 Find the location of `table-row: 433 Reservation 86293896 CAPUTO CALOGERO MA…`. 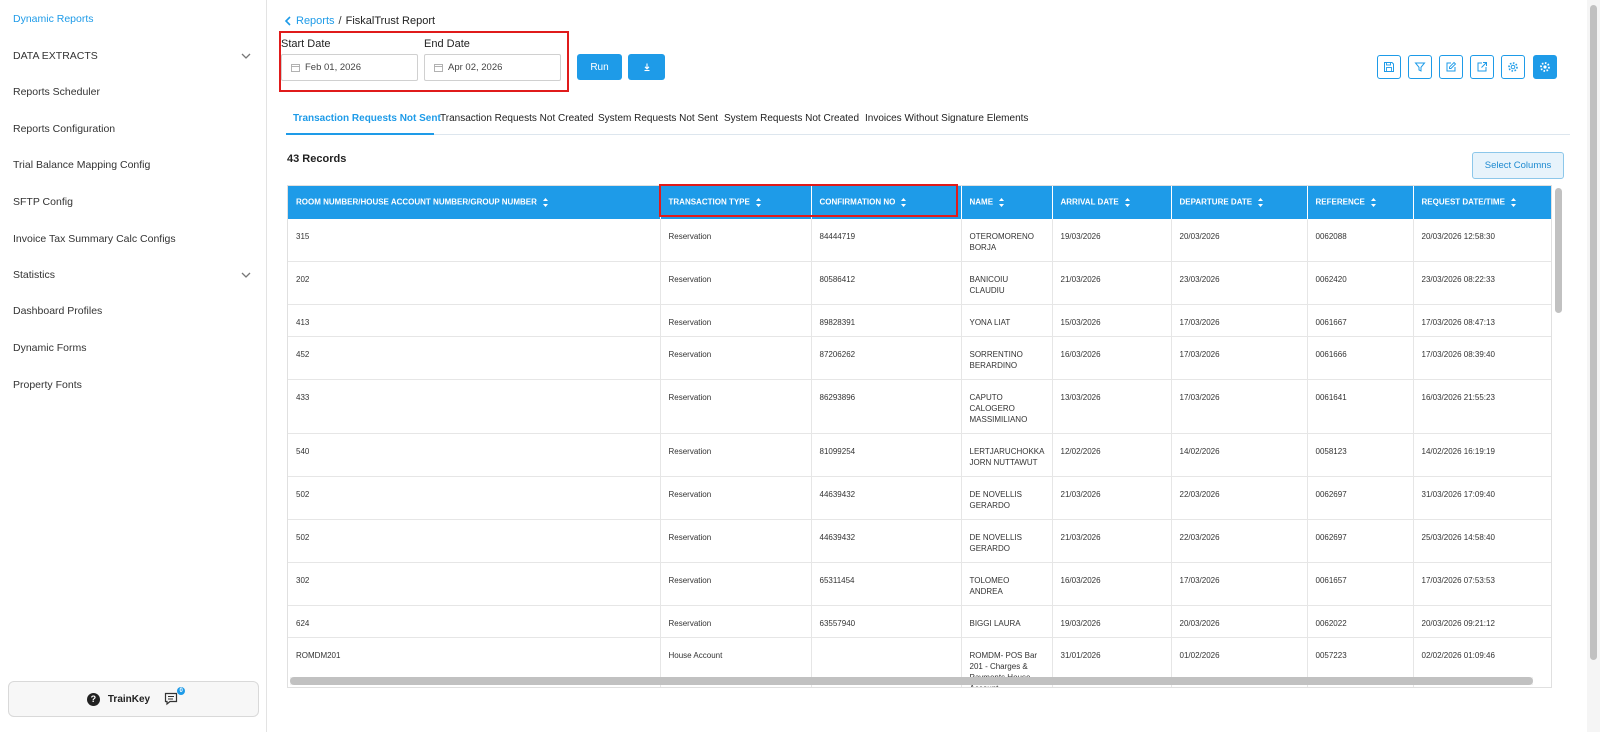

table-row: 433 Reservation 86293896 CAPUTO CALOGERO MA… is located at coordinates (919, 406).